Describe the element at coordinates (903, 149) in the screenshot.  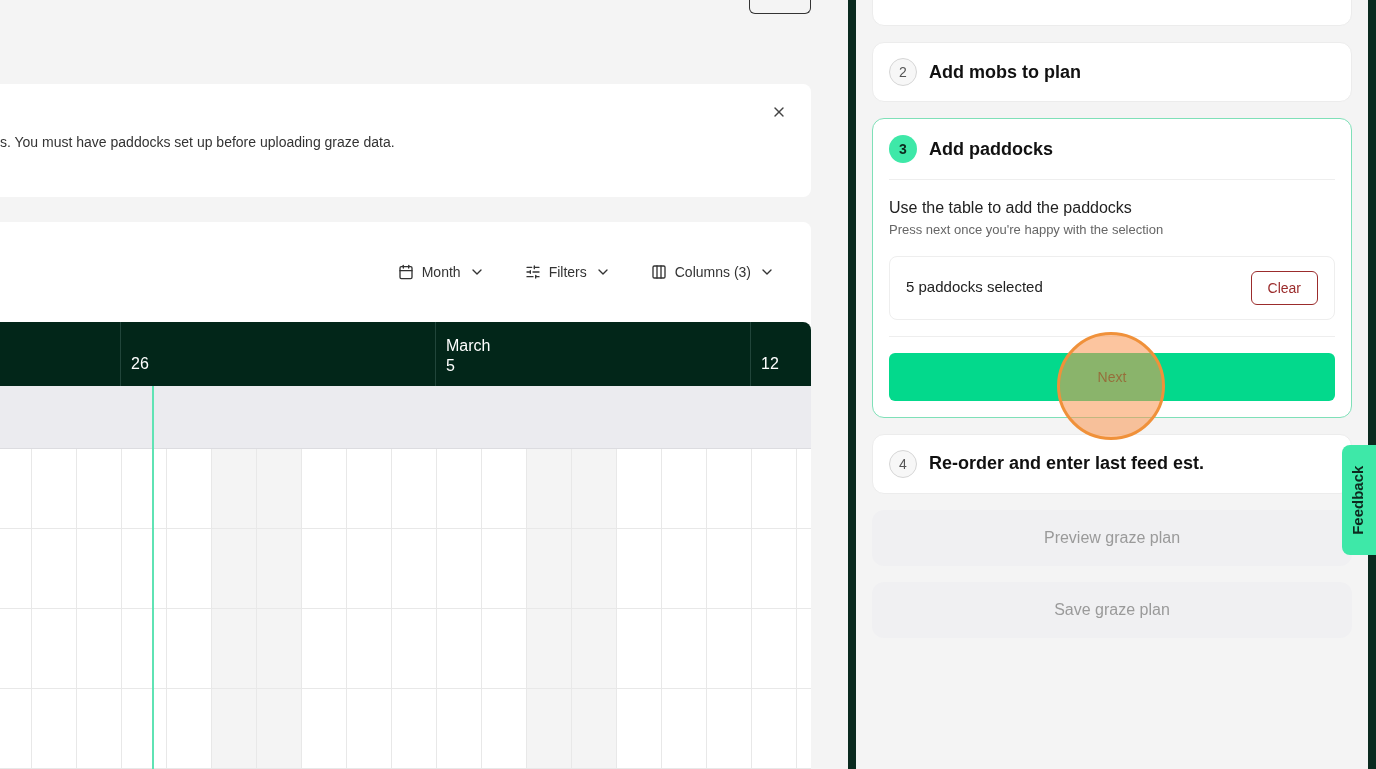
I see `step-number: 3` at that location.